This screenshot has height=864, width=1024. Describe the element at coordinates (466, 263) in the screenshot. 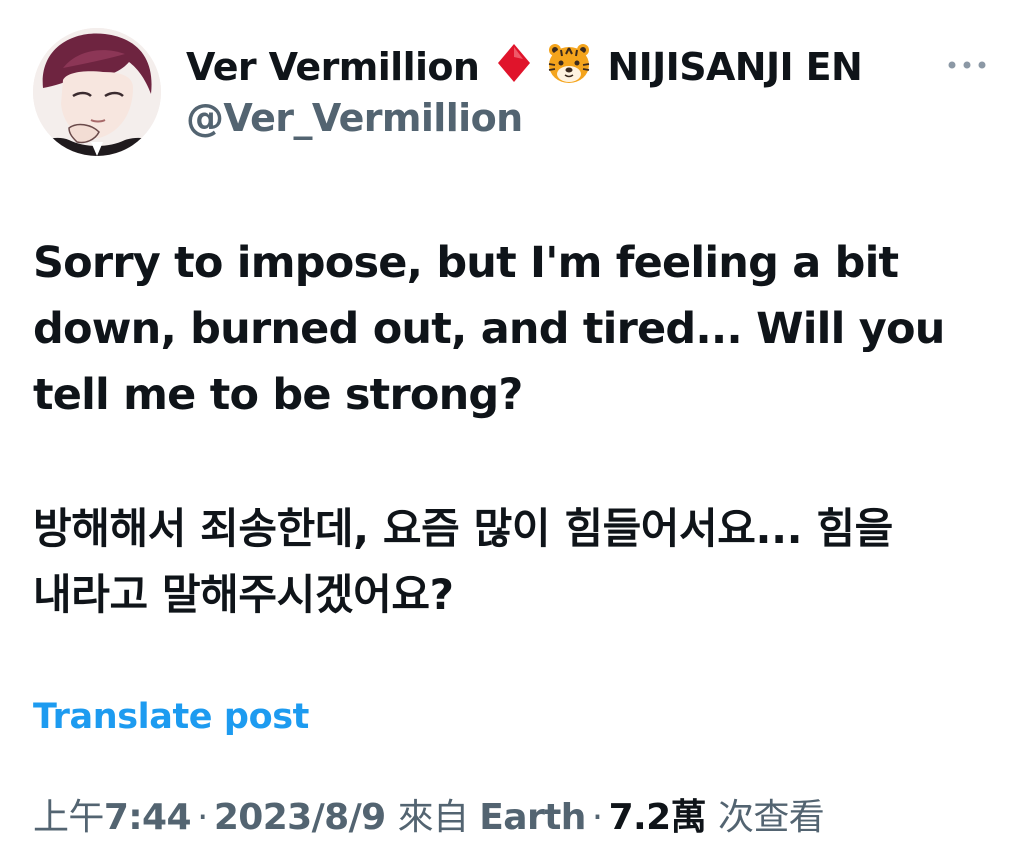

I see `post-text-line: Sorry to impose, but I'm feeling a bit` at that location.